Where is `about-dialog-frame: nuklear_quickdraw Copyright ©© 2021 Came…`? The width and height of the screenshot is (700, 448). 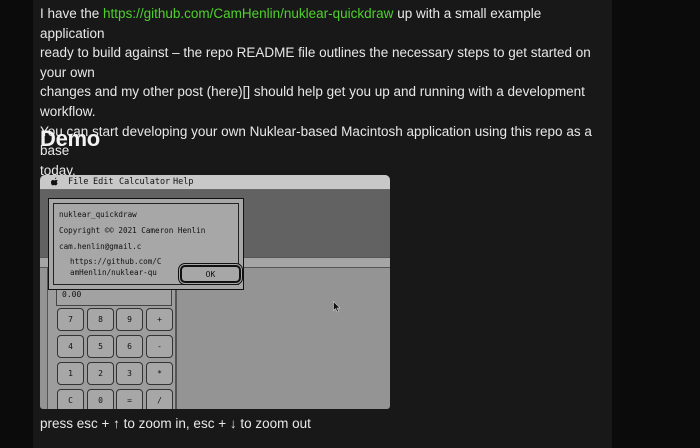
about-dialog-frame: nuklear_quickdraw Copyright ©© 2021 Came… is located at coordinates (147, 244).